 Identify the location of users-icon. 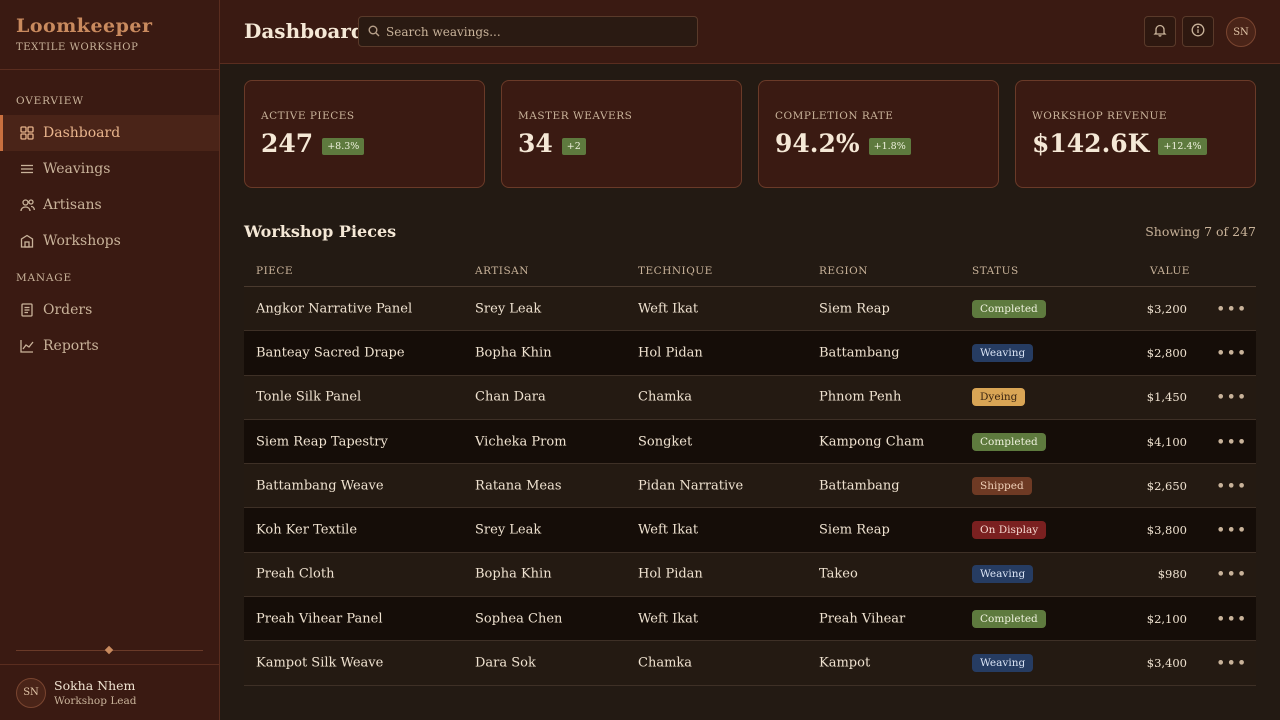
(27, 205).